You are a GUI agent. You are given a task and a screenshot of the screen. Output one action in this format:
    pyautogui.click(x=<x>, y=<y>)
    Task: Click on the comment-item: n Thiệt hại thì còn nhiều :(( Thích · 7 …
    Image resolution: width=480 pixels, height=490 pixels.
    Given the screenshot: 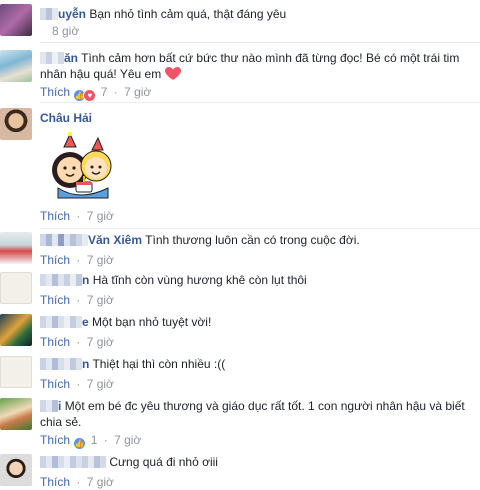 What is the action you would take?
    pyautogui.click(x=240, y=374)
    